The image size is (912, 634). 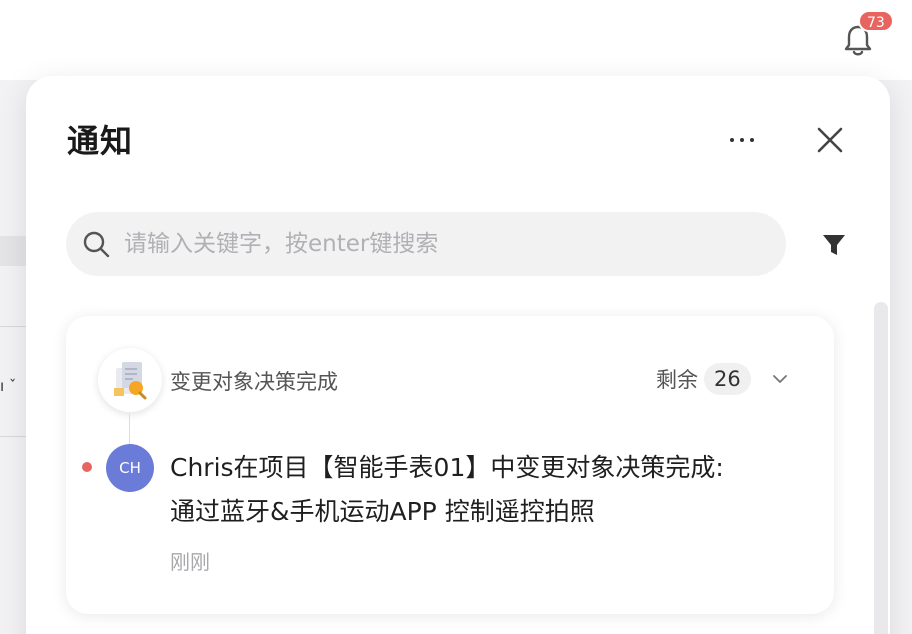 What do you see at coordinates (732, 140) in the screenshot?
I see `more-horizontal-icon` at bounding box center [732, 140].